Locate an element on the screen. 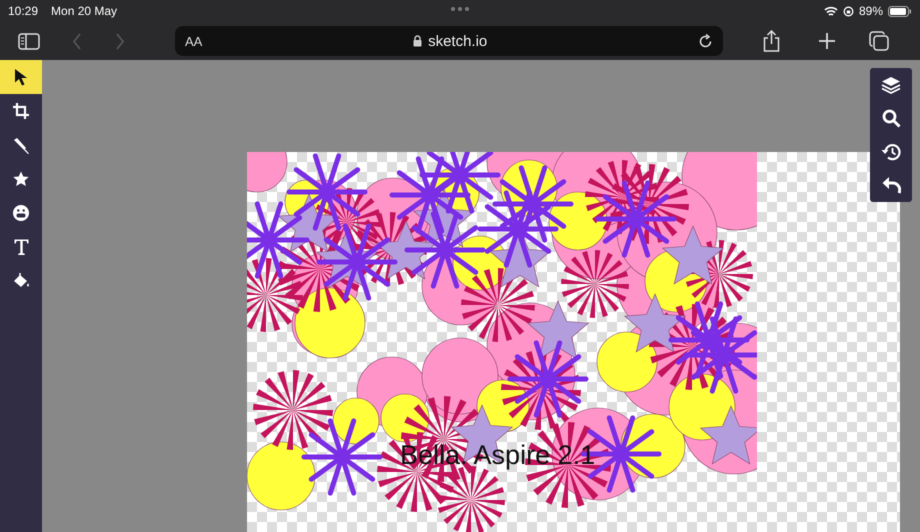 The width and height of the screenshot is (920, 532). reload-icon is located at coordinates (706, 41).